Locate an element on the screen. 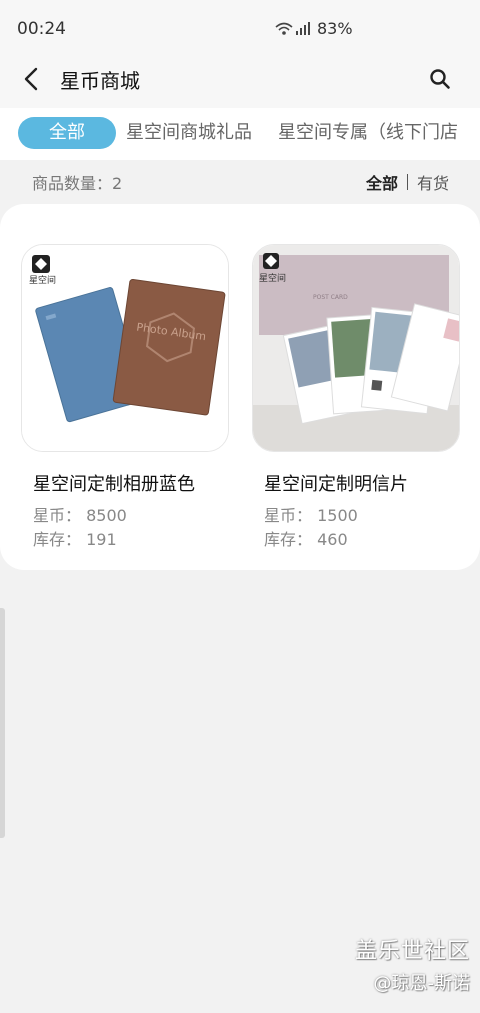 The height and width of the screenshot is (1013, 480). postcard-envelope-text: POST CARD is located at coordinates (330, 297).